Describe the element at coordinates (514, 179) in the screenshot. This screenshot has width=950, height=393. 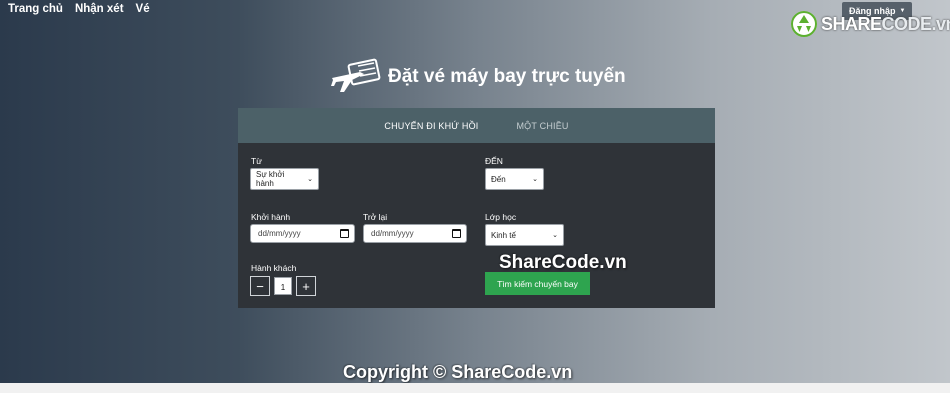
I see `to-select: Đến ⌄` at that location.